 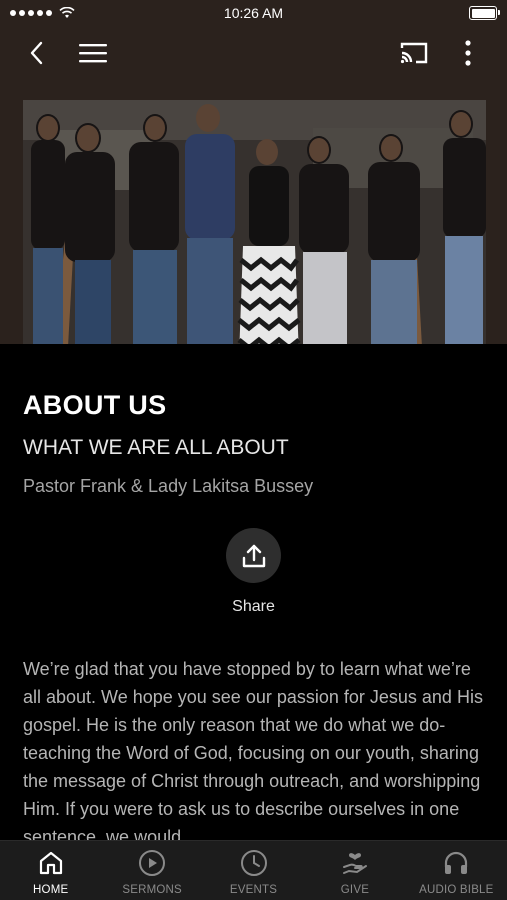 I want to click on back-button, so click(x=37, y=53).